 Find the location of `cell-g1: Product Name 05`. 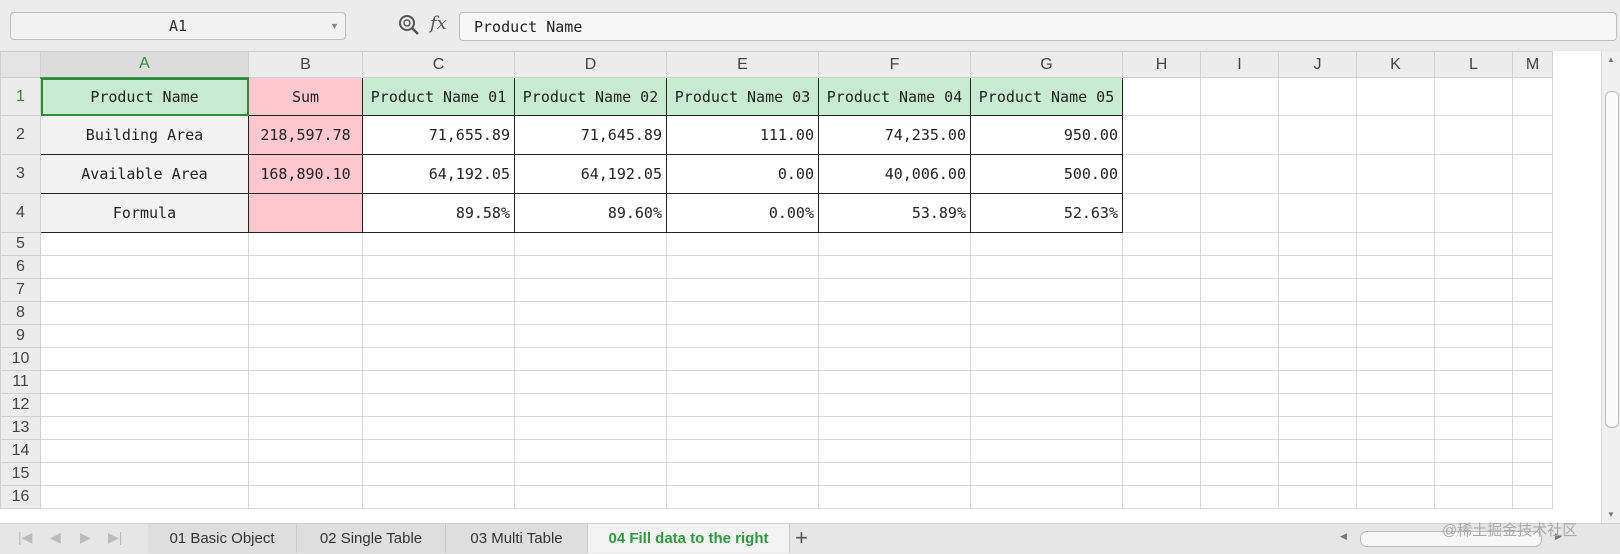

cell-g1: Product Name 05 is located at coordinates (1046, 96).